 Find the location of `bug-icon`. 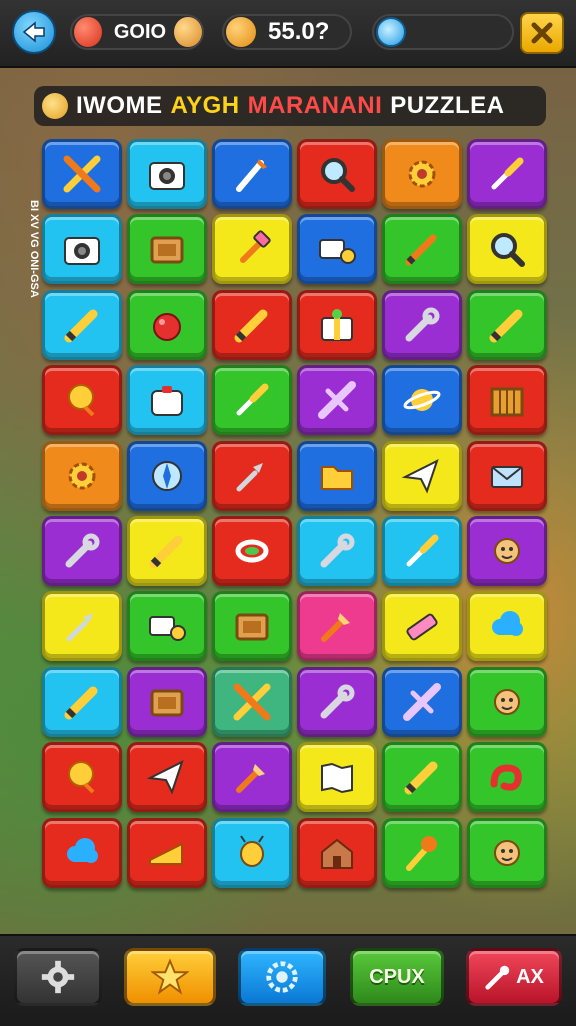

bug-icon is located at coordinates (252, 851).